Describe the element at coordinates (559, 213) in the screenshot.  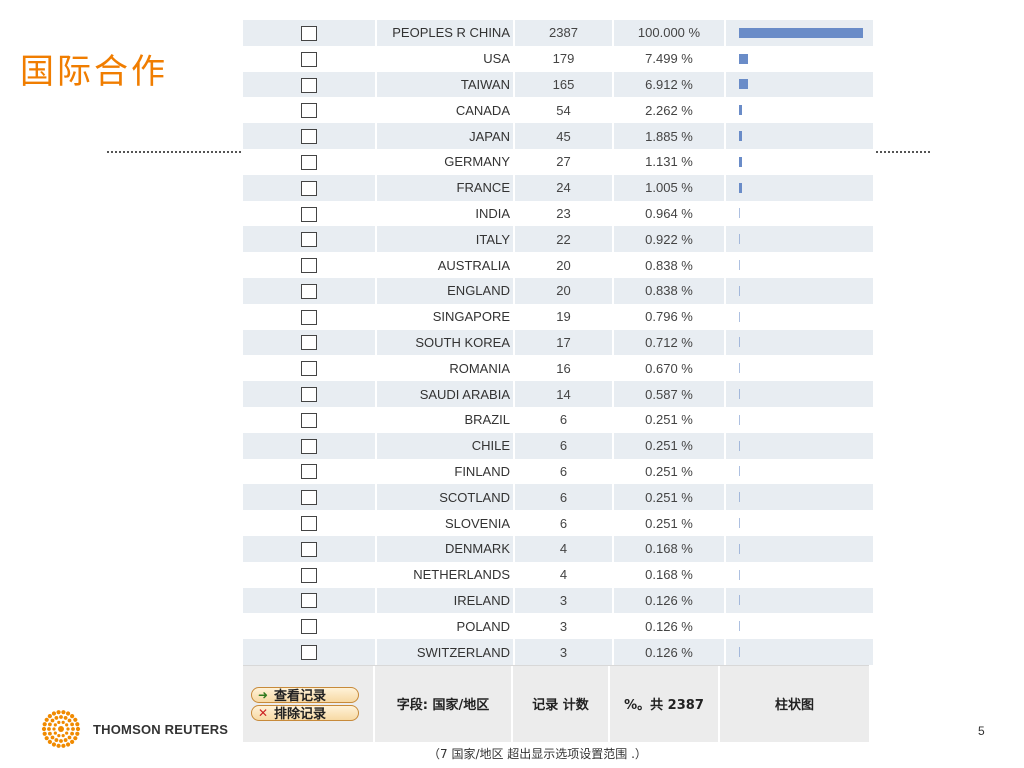
I see `table-row: INDIA 23 0.964 %` at that location.